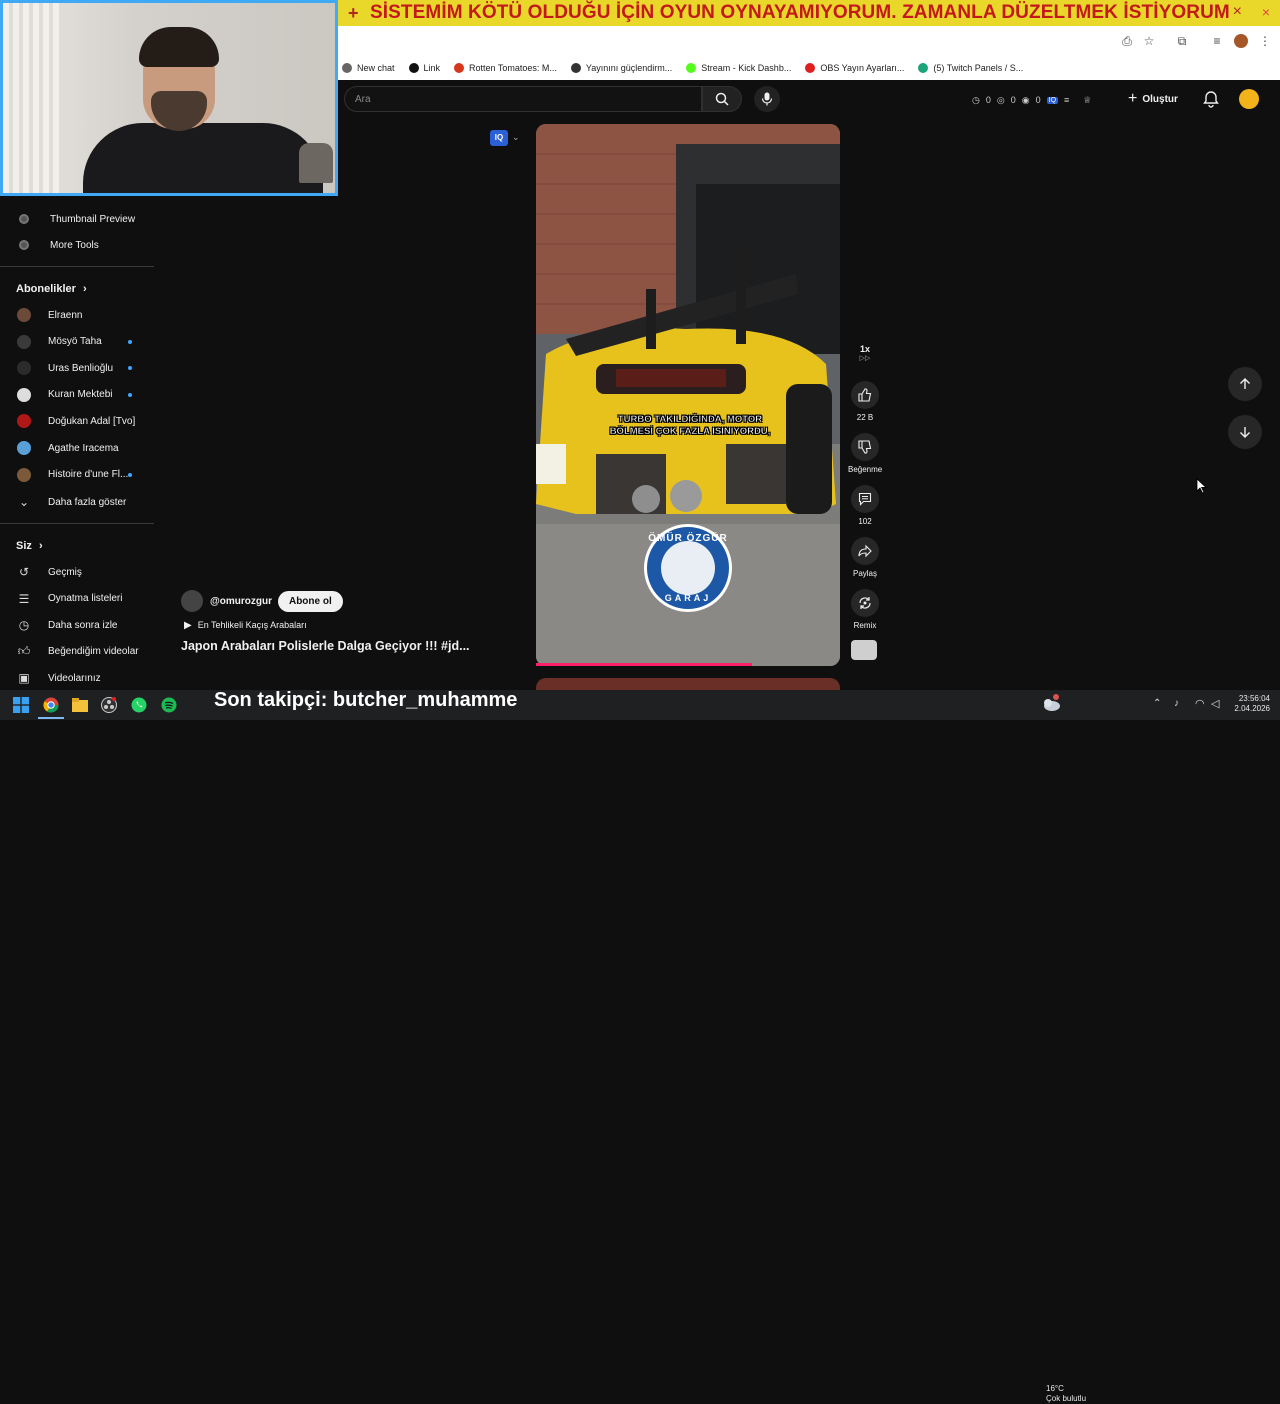  Describe the element at coordinates (1013, 100) in the screenshot. I see `stat-value: 0` at that location.